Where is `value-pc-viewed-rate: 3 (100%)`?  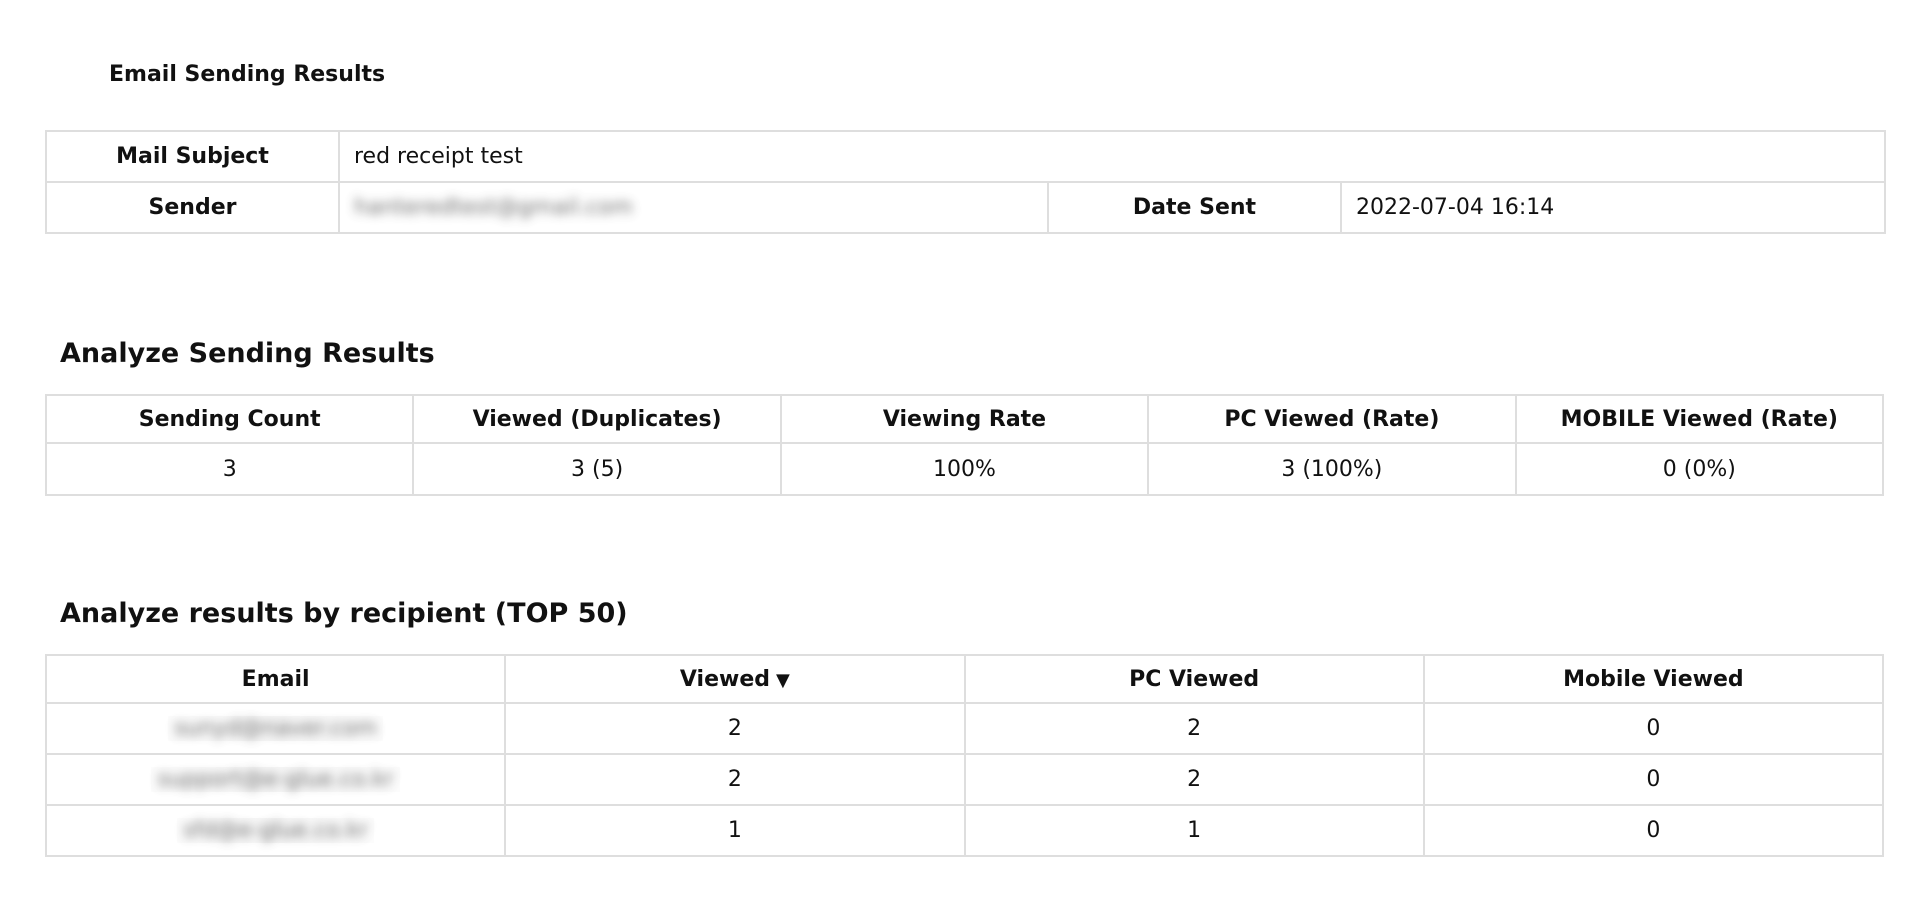
value-pc-viewed-rate: 3 (100%) is located at coordinates (1332, 469).